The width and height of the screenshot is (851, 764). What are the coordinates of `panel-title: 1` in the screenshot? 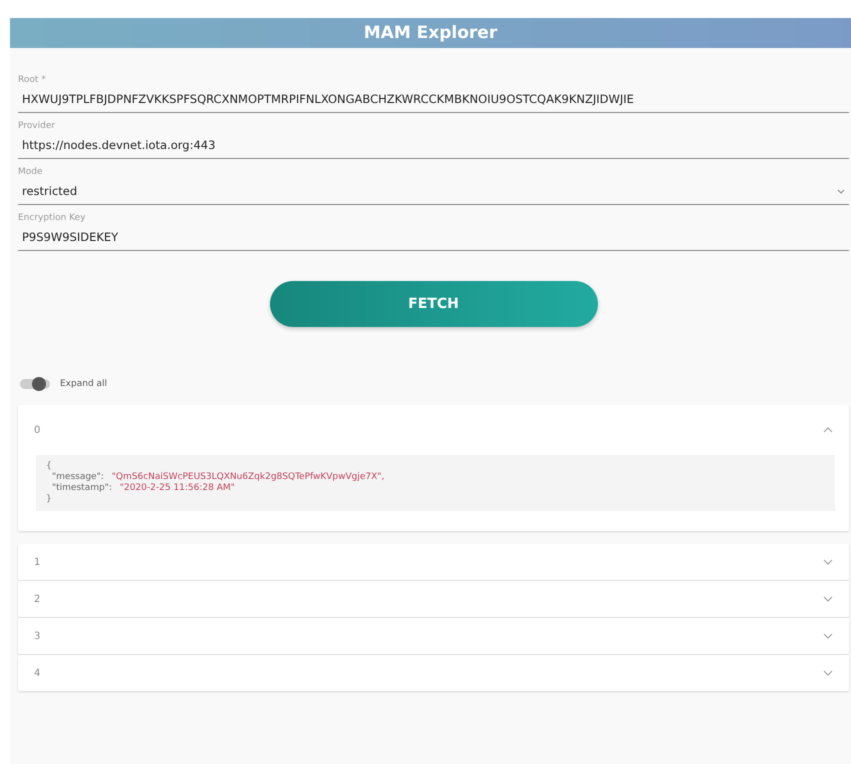 It's located at (37, 562).